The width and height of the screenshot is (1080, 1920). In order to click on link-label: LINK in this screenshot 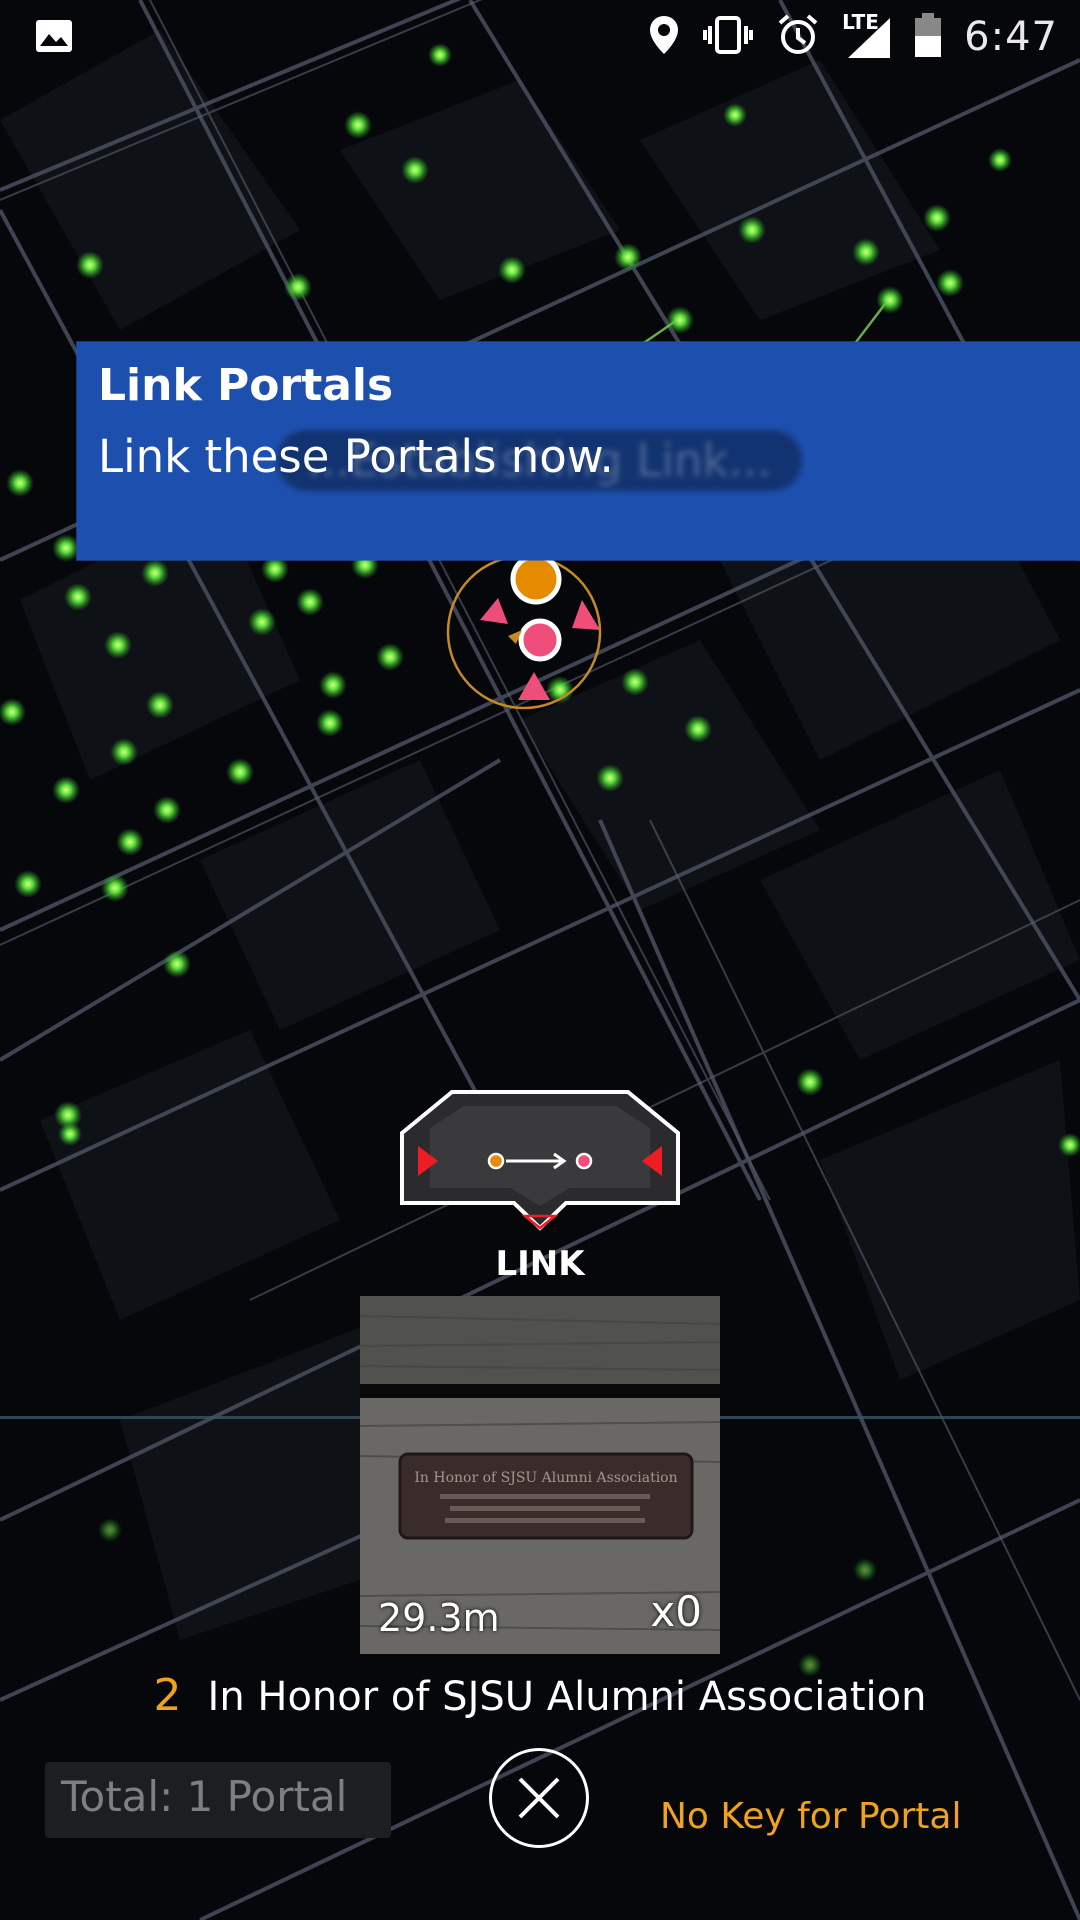, I will do `click(540, 1264)`.